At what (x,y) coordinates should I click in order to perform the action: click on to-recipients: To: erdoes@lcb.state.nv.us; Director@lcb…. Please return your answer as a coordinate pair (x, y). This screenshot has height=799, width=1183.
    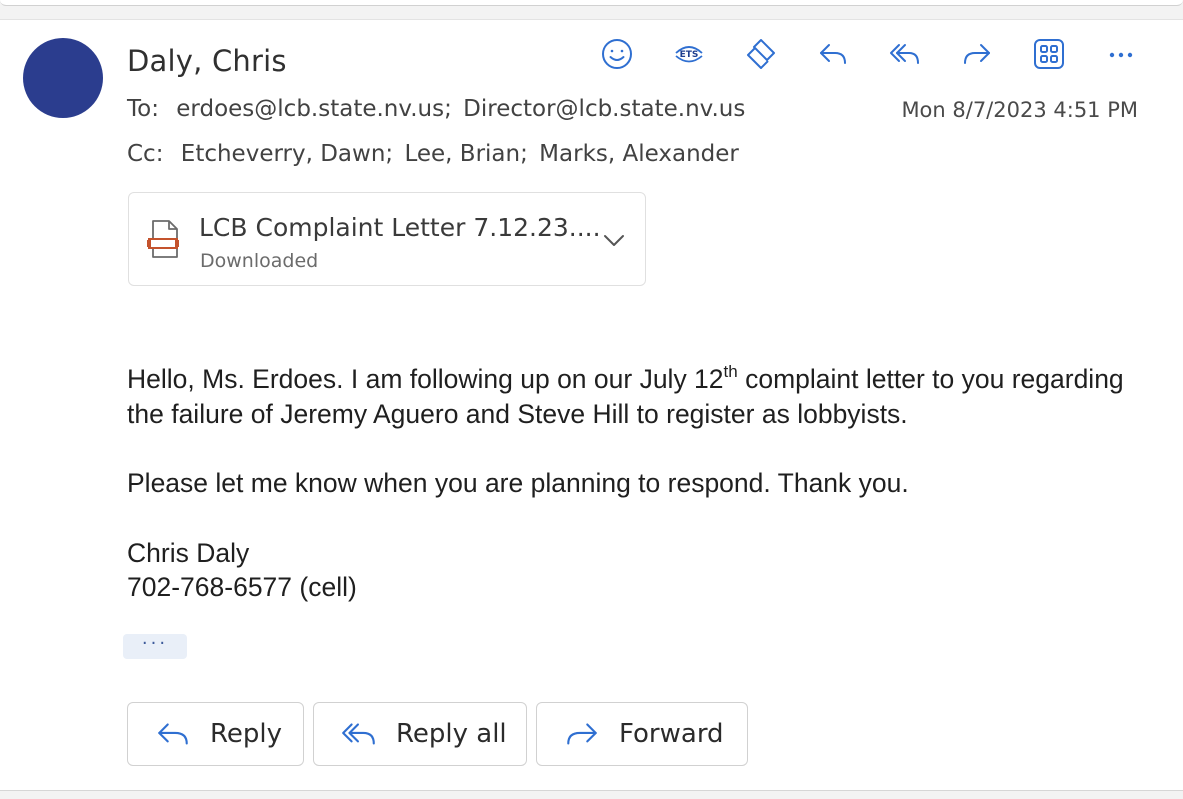
    Looking at the image, I should click on (438, 109).